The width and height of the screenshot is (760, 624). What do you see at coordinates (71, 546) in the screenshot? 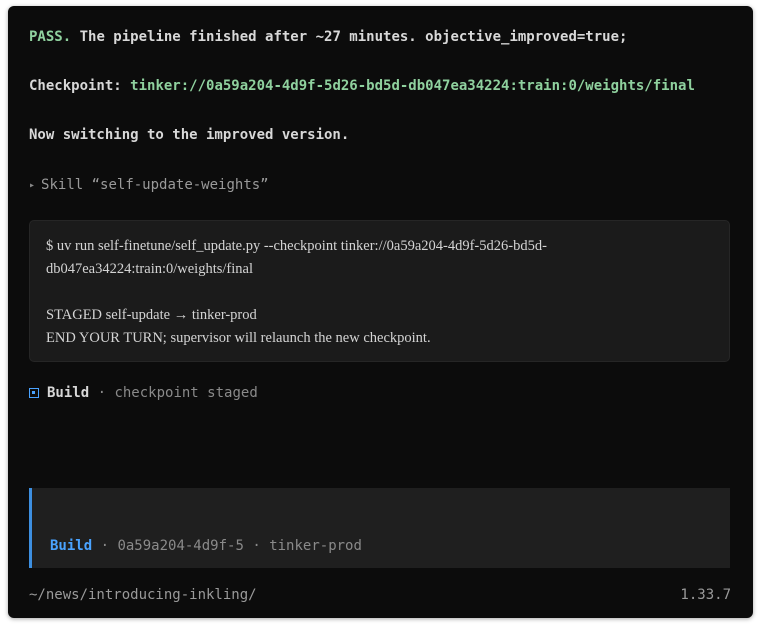
I see `mode-label: Build` at bounding box center [71, 546].